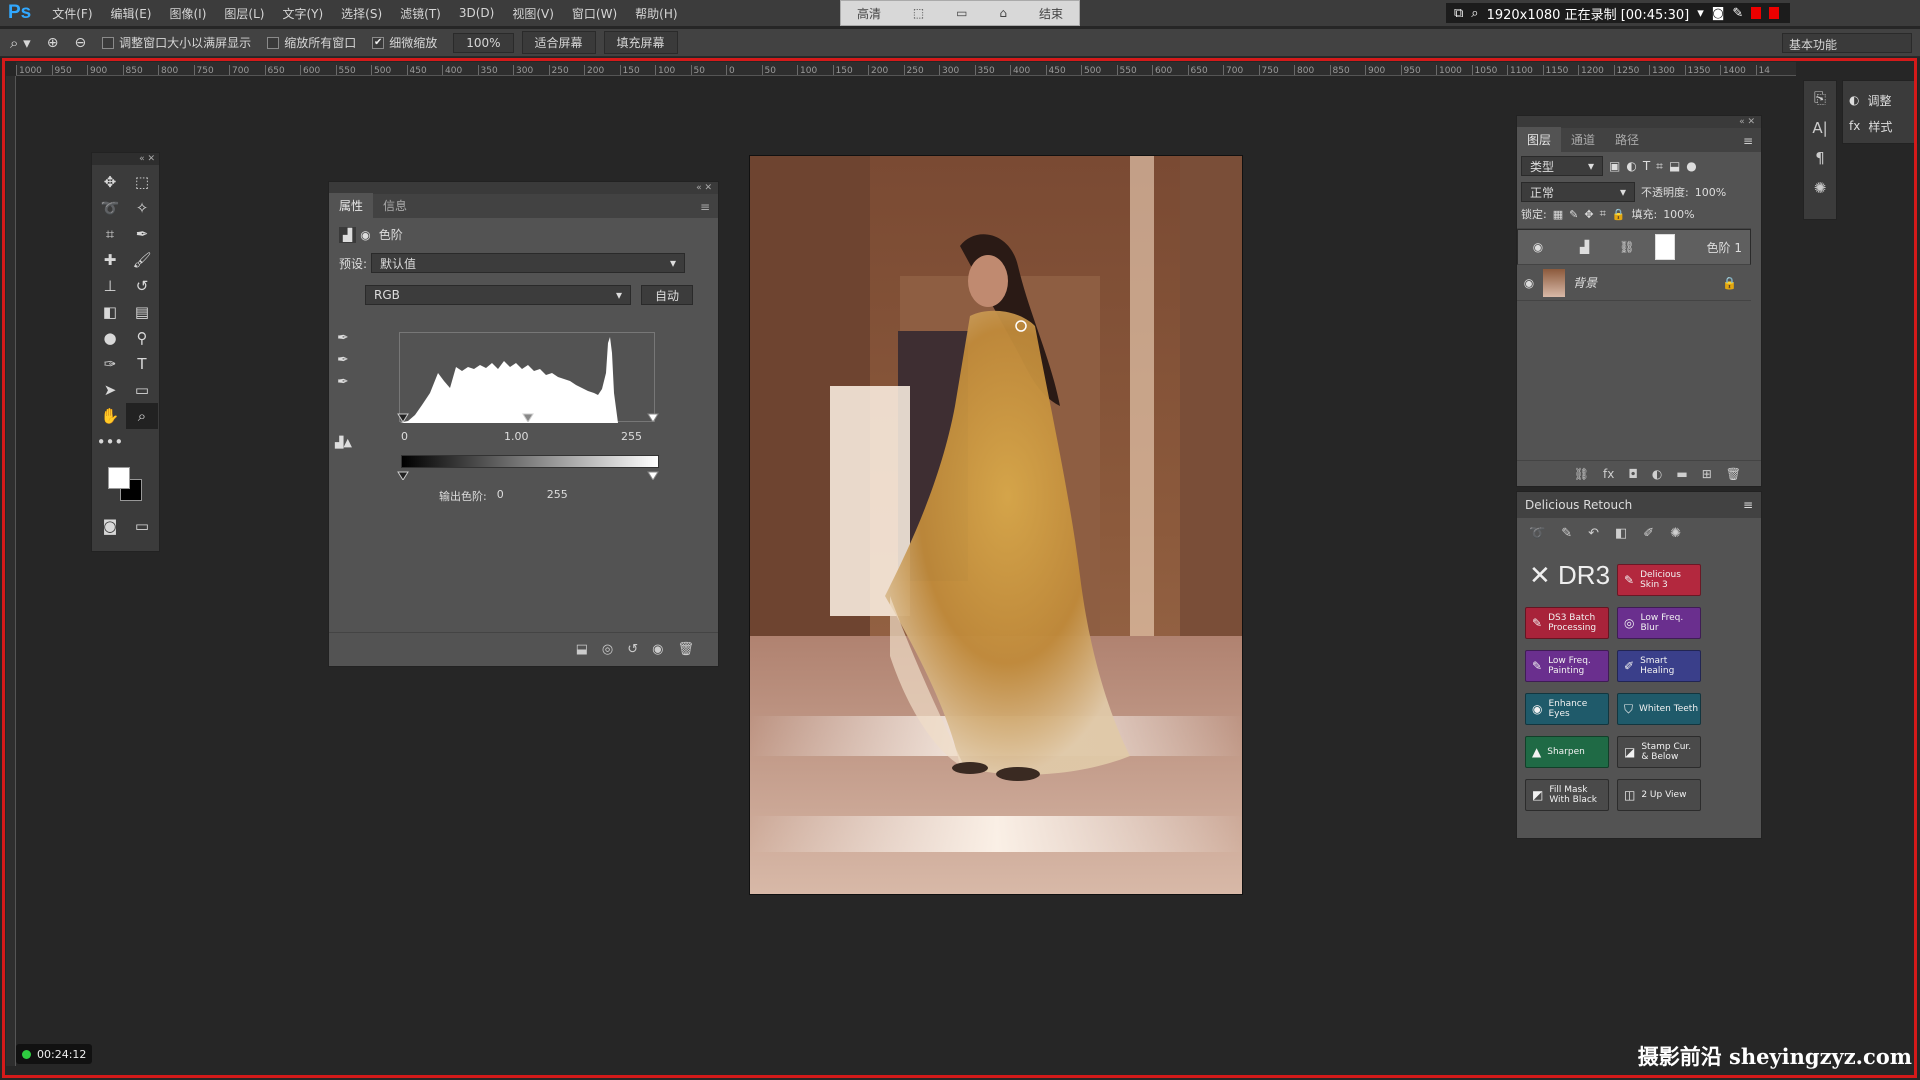  What do you see at coordinates (311, 42) in the screenshot?
I see `zoom-all-option: 缩放所有窗口` at bounding box center [311, 42].